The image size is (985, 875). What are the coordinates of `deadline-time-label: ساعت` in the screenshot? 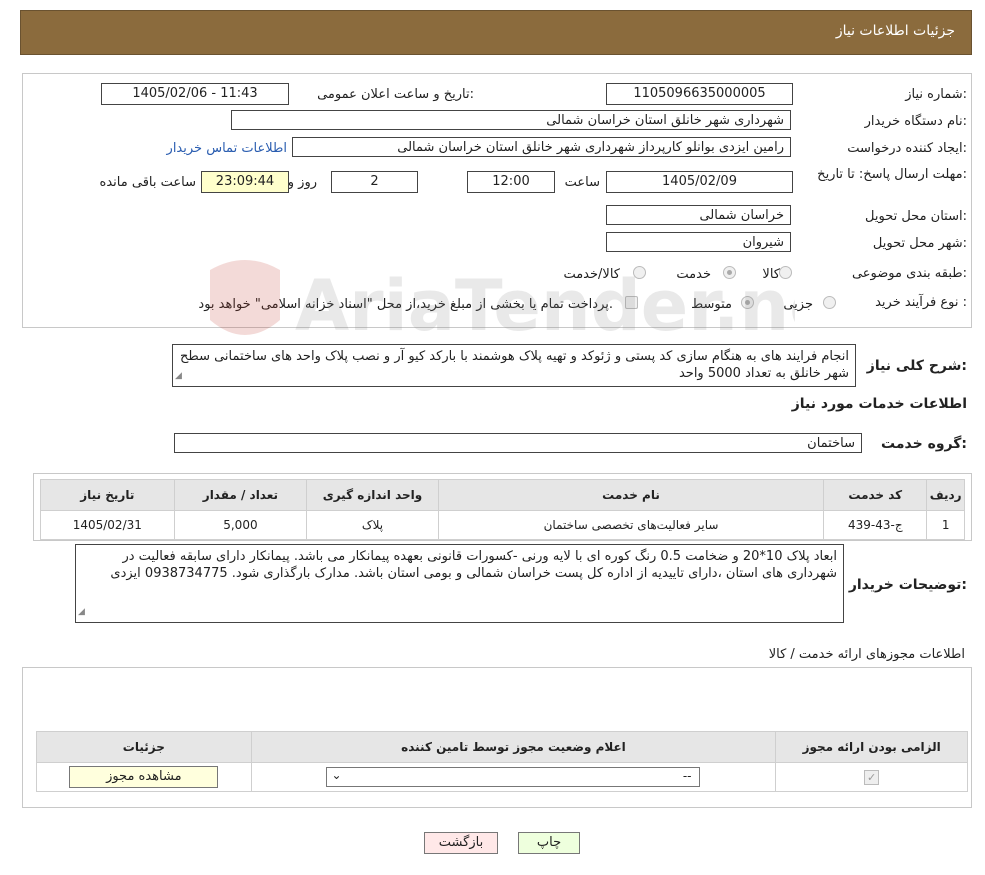 It's located at (582, 182).